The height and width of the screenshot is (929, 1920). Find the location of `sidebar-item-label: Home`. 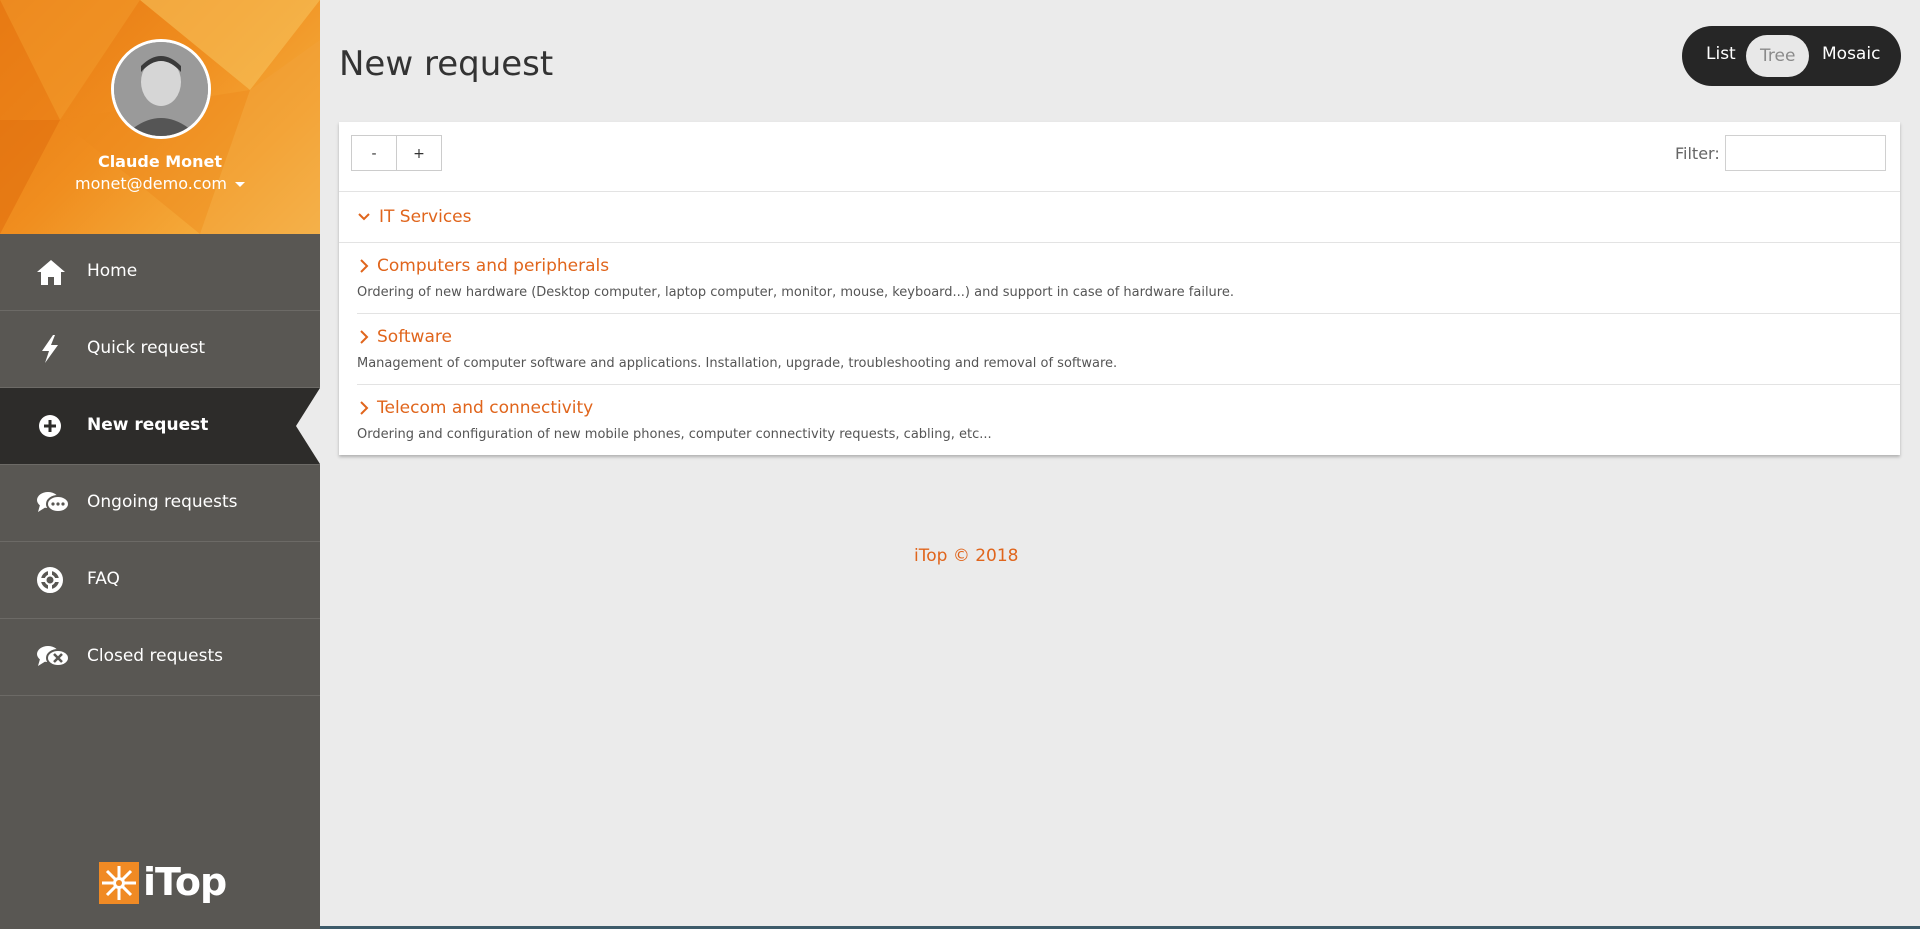

sidebar-item-label: Home is located at coordinates (112, 271).